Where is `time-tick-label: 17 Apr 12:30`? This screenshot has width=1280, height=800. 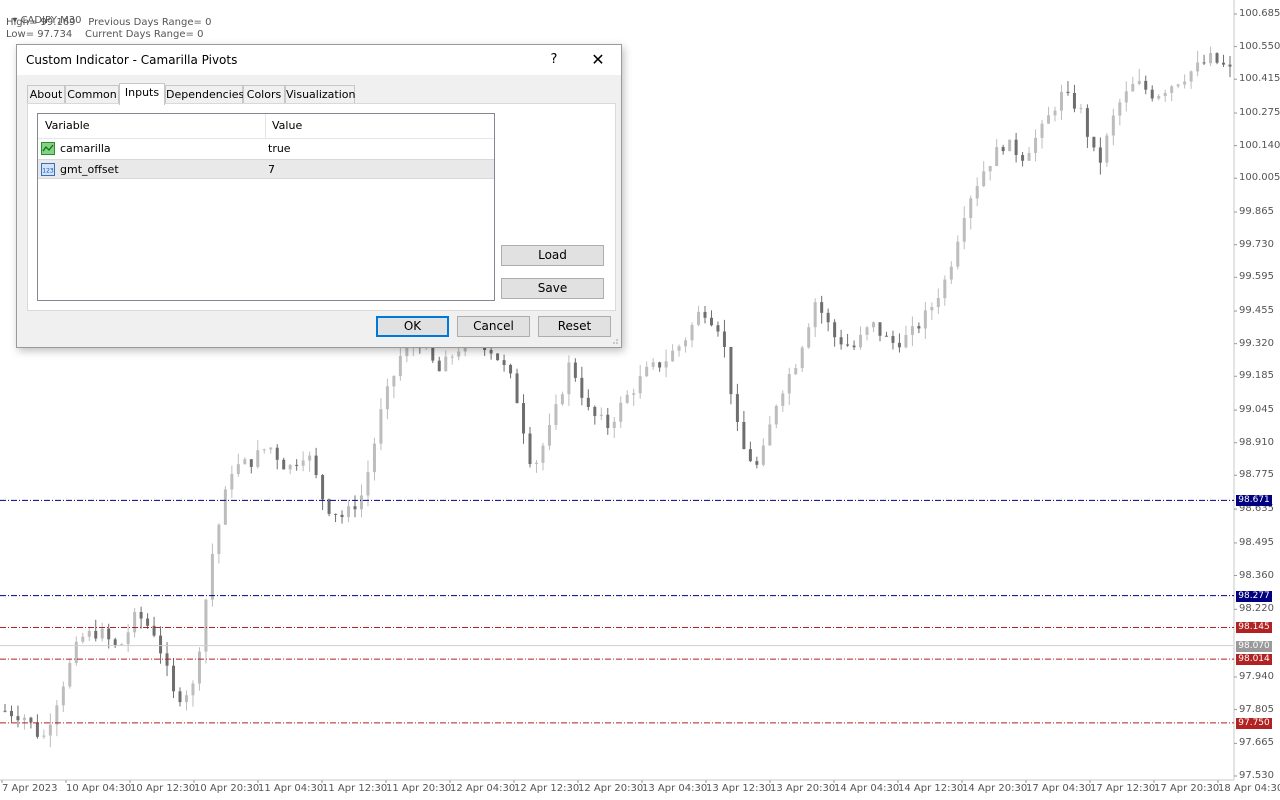
time-tick-label: 17 Apr 12:30 is located at coordinates (1123, 788).